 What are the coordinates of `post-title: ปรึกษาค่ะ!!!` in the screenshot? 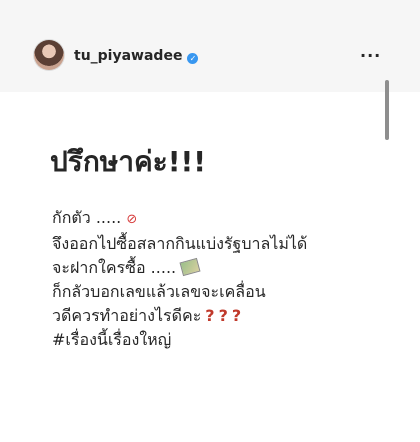 It's located at (128, 161).